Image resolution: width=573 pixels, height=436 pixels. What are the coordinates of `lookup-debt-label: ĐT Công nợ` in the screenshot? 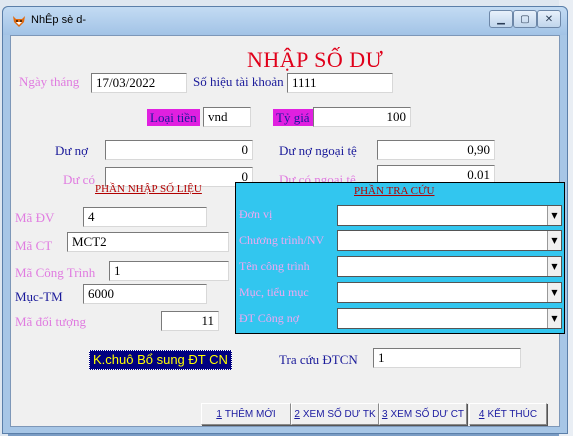 It's located at (269, 318).